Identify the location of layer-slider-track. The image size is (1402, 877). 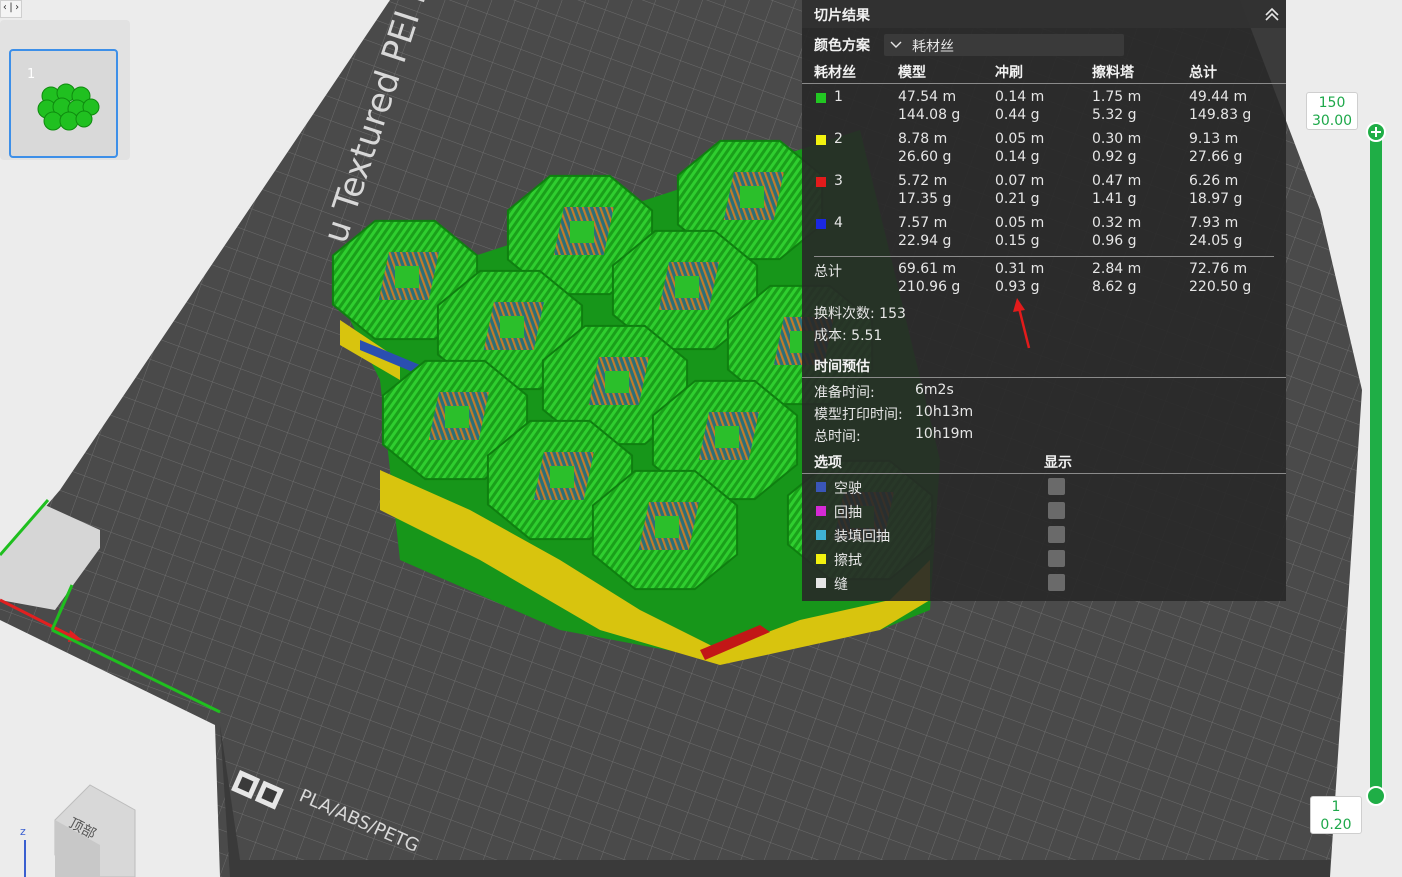
(1376, 462).